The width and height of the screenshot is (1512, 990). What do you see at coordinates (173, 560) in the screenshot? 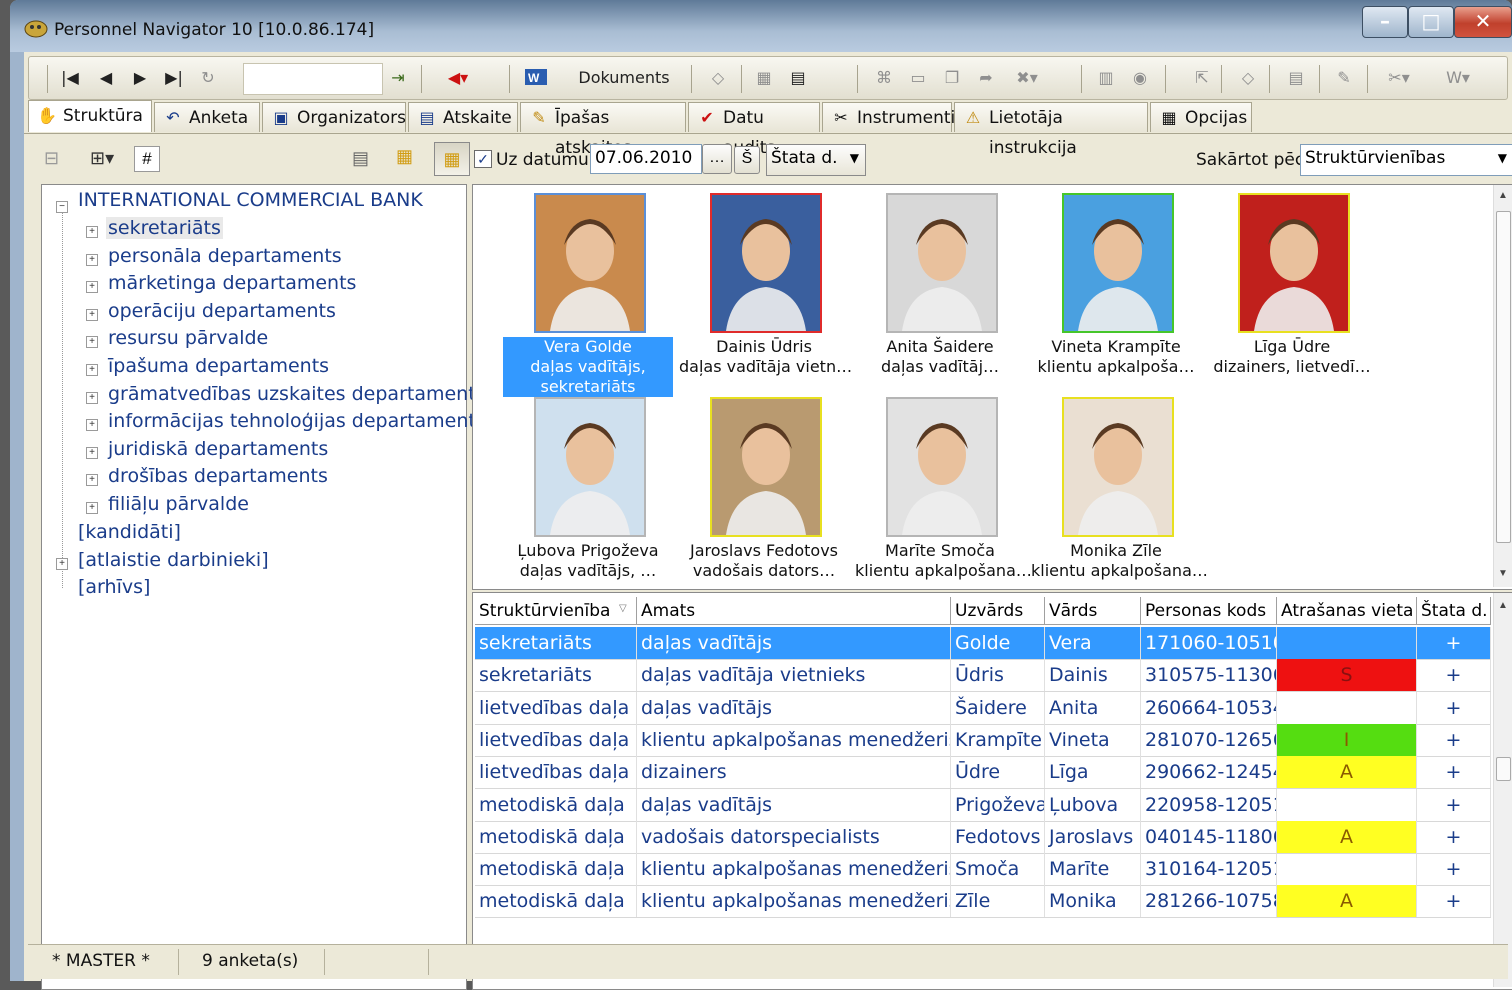
I see `tree-node: [atlaistie darbinieki]` at bounding box center [173, 560].